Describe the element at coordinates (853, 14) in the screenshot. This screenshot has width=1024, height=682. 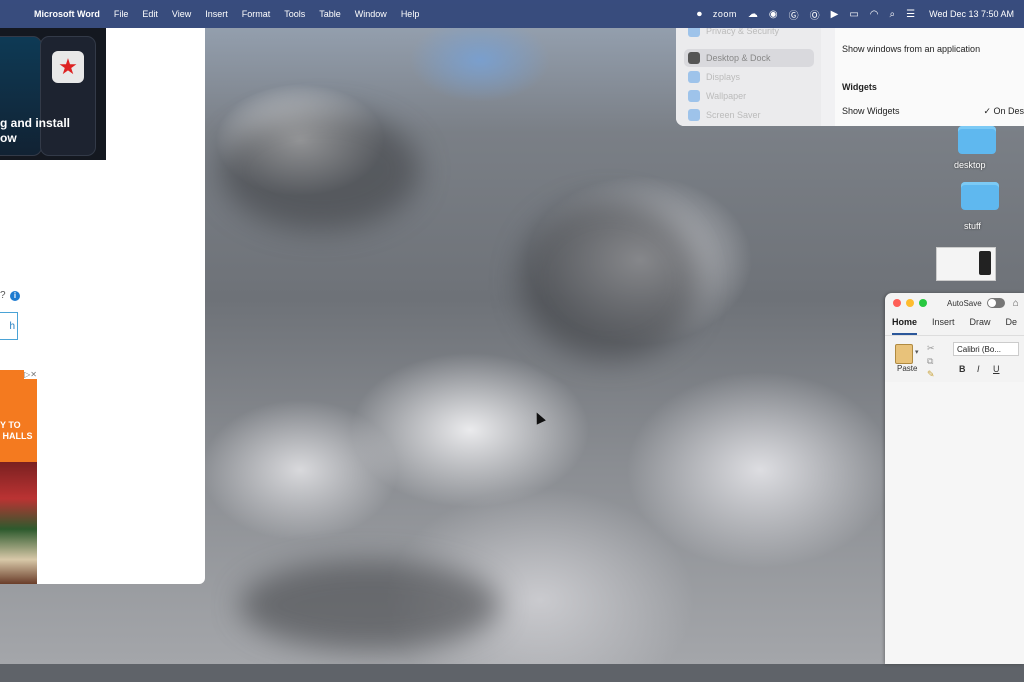
I see `battery-icon: ▭` at that location.